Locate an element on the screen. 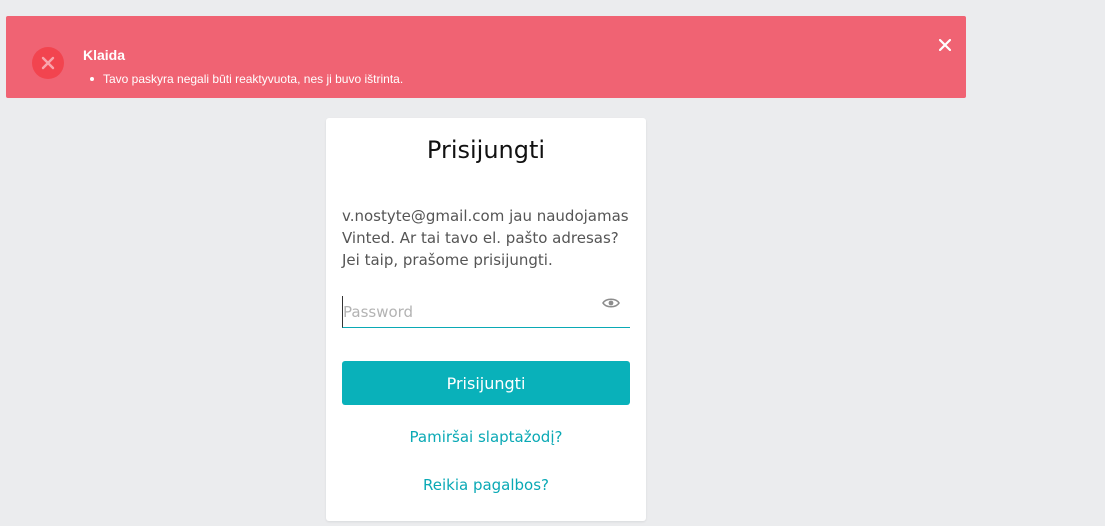 This screenshot has height=526, width=1105. page-title: Prisijungti is located at coordinates (486, 150).